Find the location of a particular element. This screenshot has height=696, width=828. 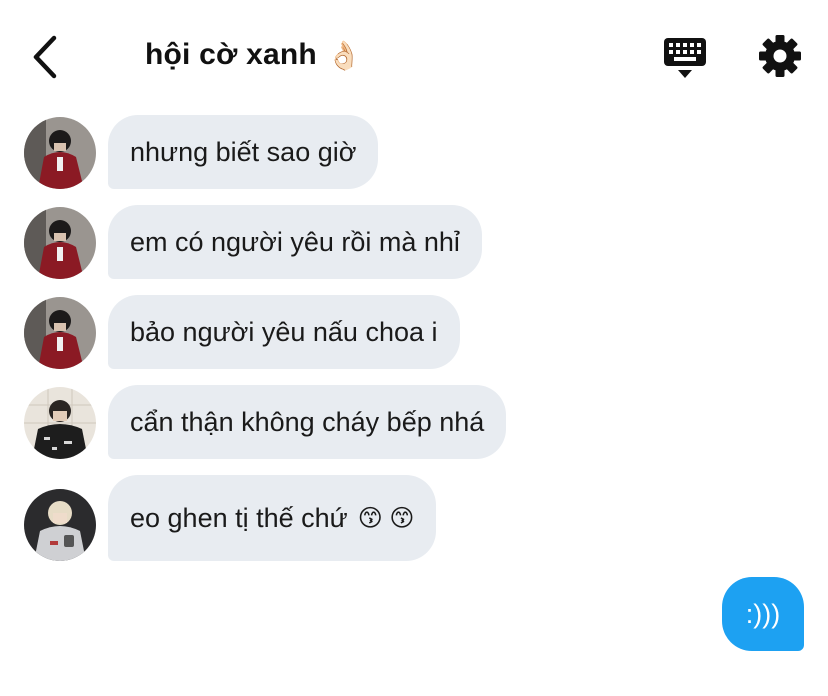

message-text: nhưng biết sao giờ is located at coordinates (243, 151).